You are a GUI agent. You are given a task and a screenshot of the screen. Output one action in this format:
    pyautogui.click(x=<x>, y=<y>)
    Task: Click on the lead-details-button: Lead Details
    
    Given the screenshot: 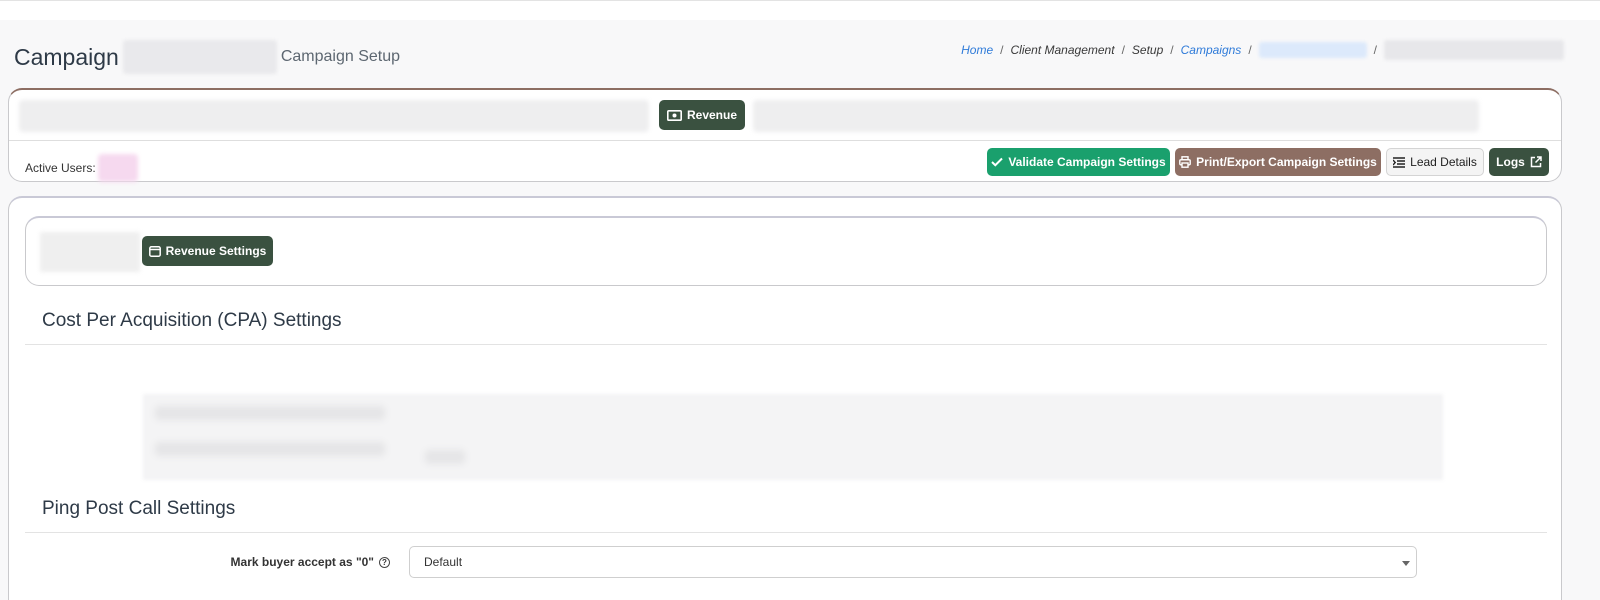 What is the action you would take?
    pyautogui.click(x=1435, y=162)
    